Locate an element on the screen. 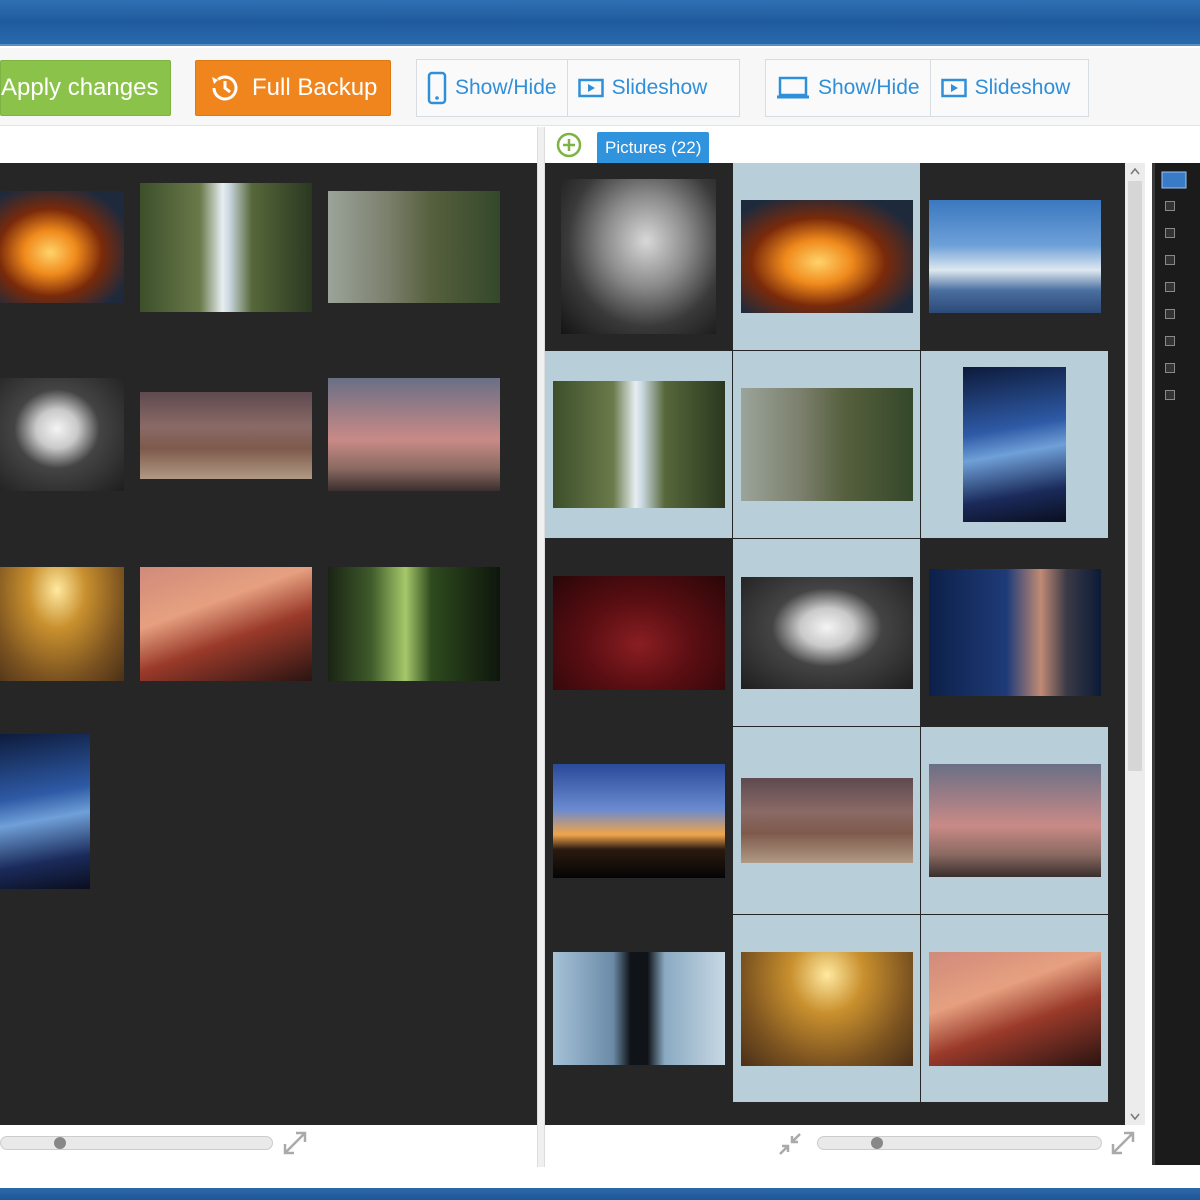 The image size is (1200, 1200). thumbnail-red-crowd is located at coordinates (638, 632).